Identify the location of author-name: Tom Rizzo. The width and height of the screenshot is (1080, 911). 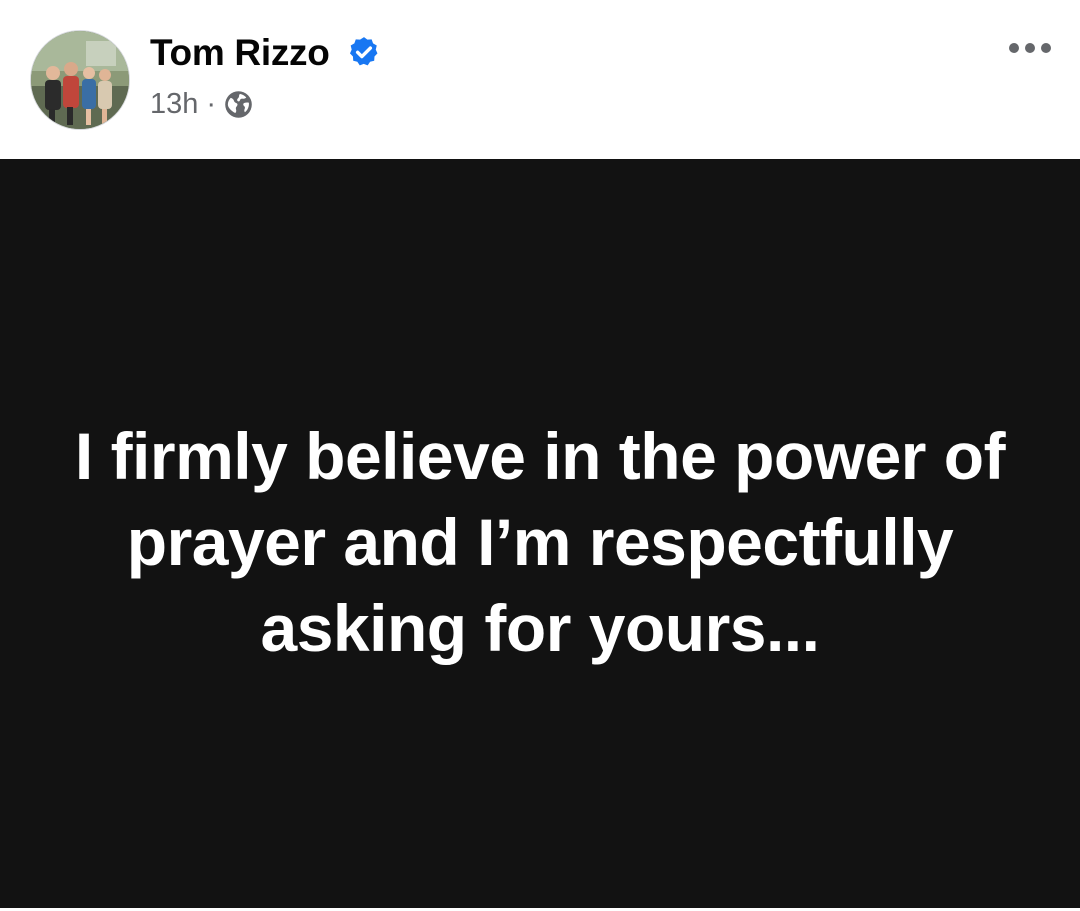
(240, 53).